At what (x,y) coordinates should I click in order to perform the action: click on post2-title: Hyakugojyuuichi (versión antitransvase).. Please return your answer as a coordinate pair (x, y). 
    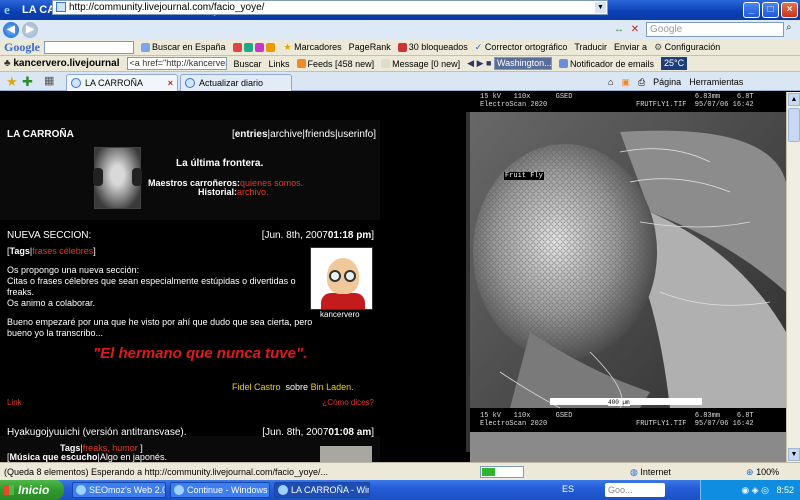
    Looking at the image, I should click on (97, 432).